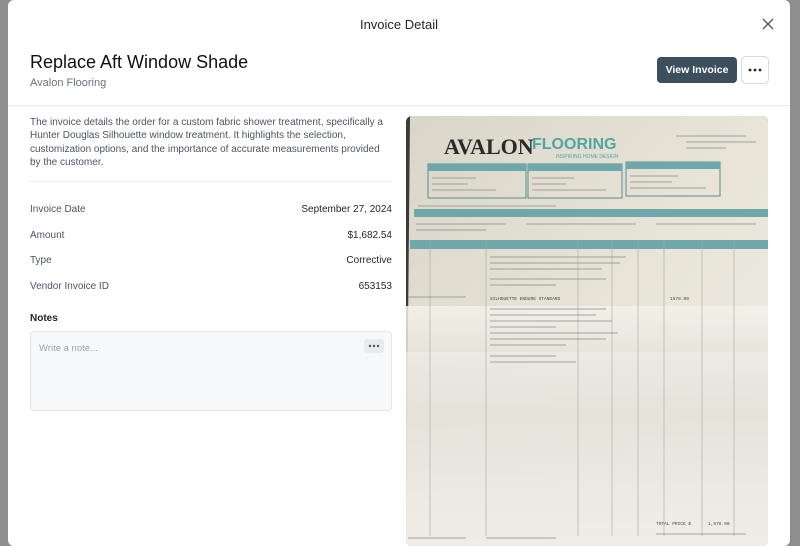 This screenshot has height=546, width=800. I want to click on notes-label: Notes, so click(44, 319).